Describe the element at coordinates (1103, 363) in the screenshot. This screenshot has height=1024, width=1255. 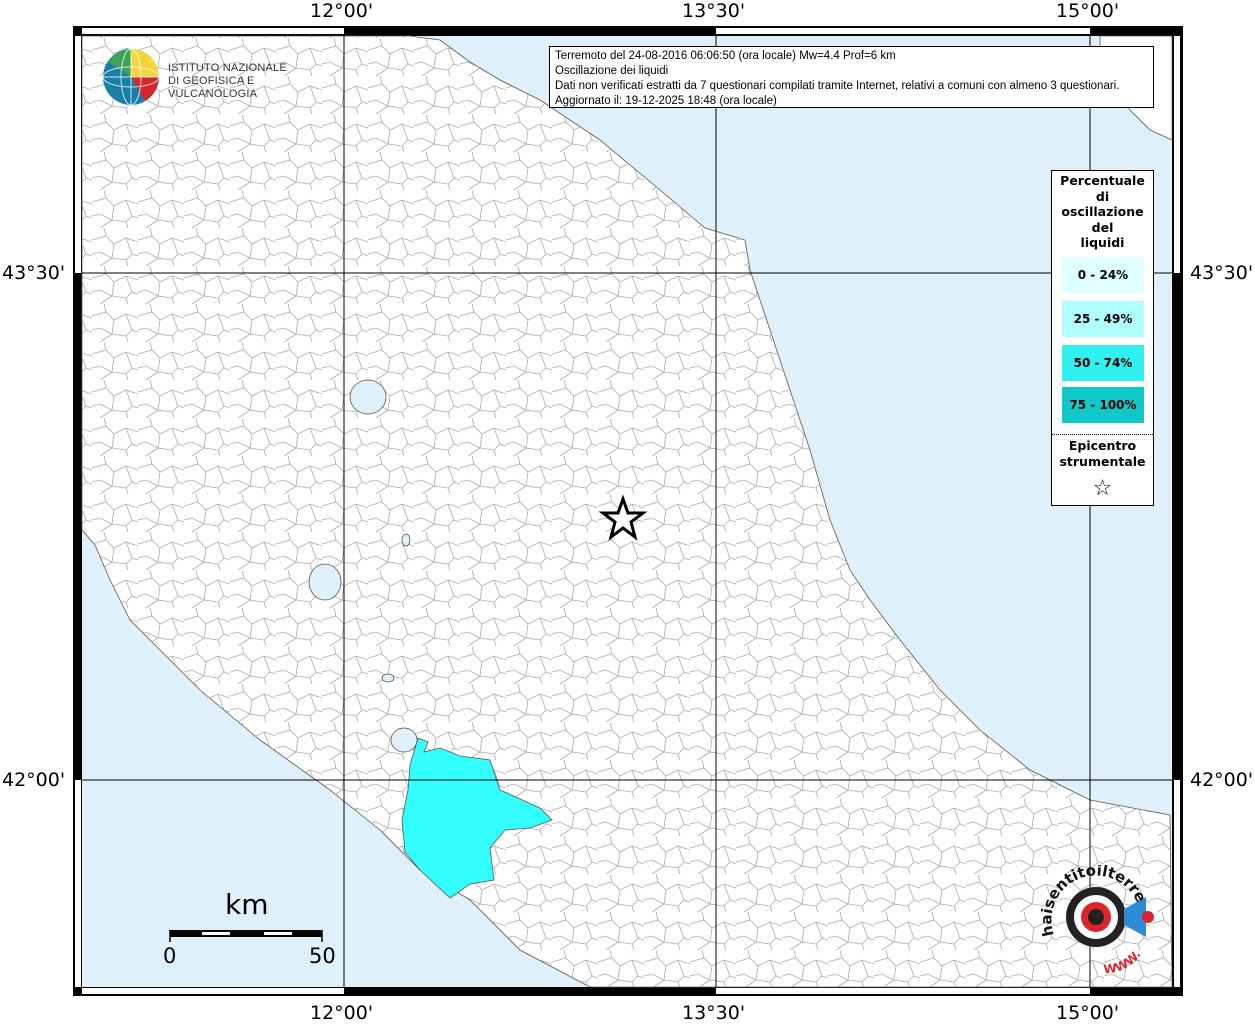
I see `legend-item-50-74: 50 - 74%` at that location.